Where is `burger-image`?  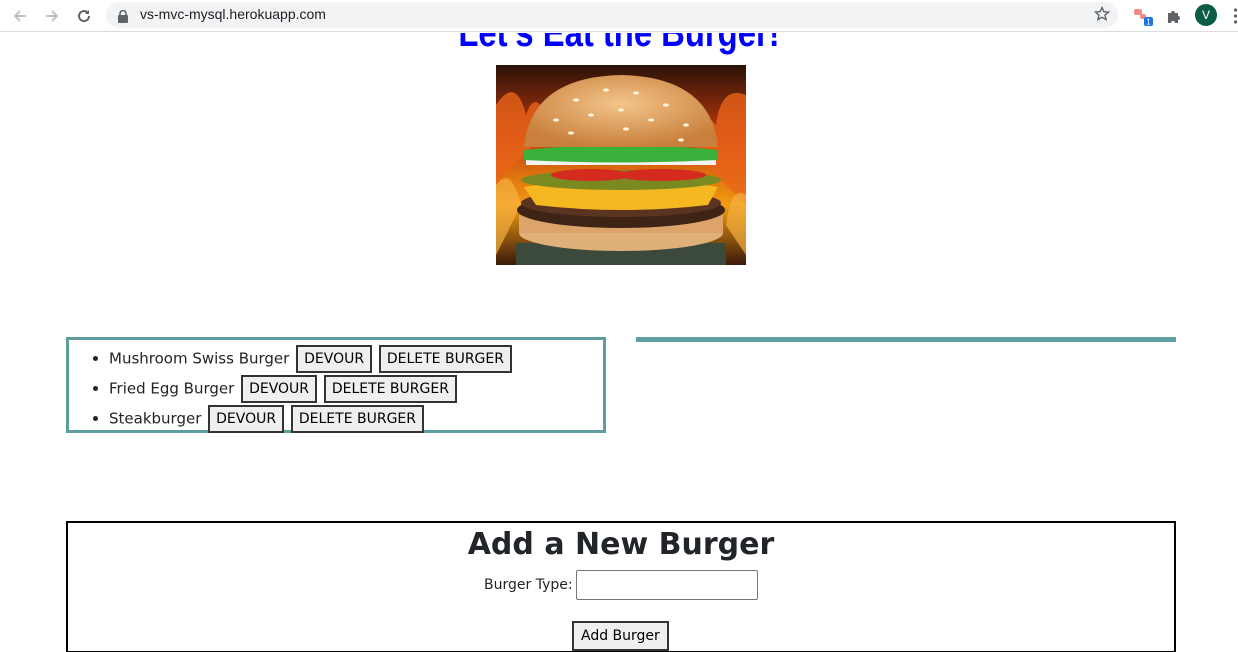
burger-image is located at coordinates (621, 165).